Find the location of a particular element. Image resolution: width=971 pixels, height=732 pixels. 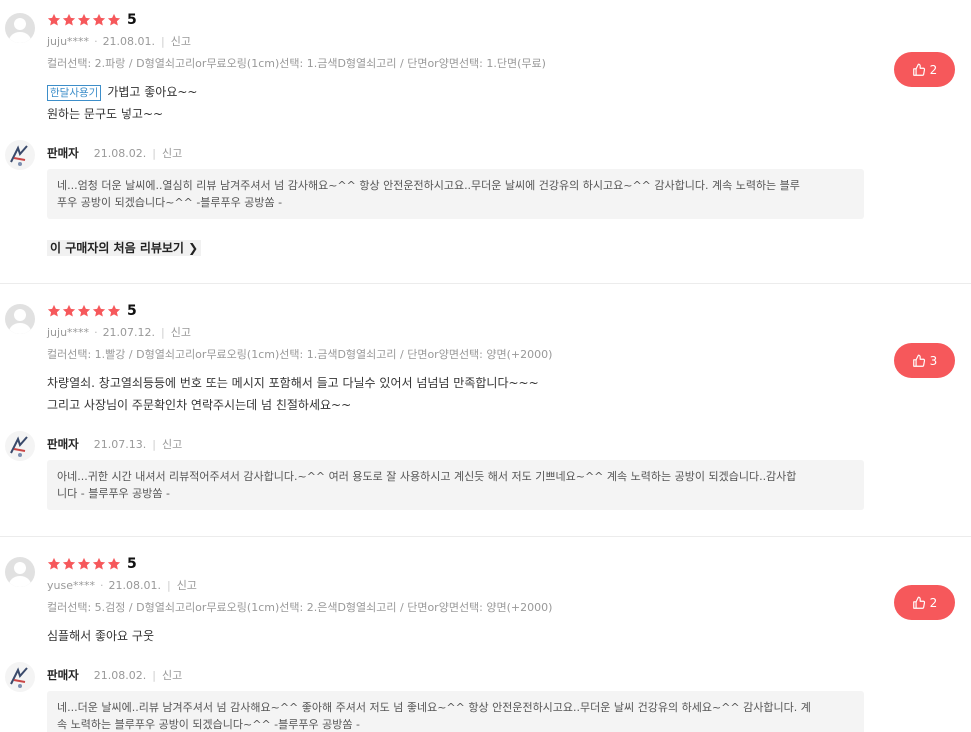

review-meta: juju**** · 21.07.12. | 신고 is located at coordinates (119, 332).